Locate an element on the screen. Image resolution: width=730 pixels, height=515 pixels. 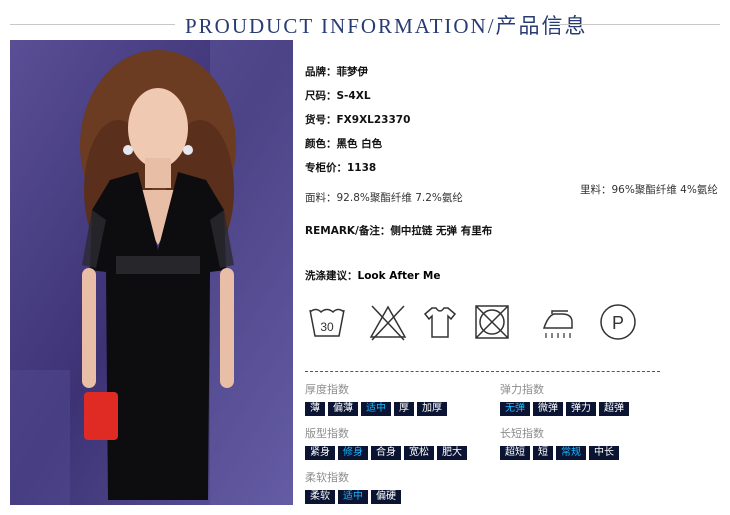
size-row: 尺码：S-4XL is located at coordinates (338, 95).